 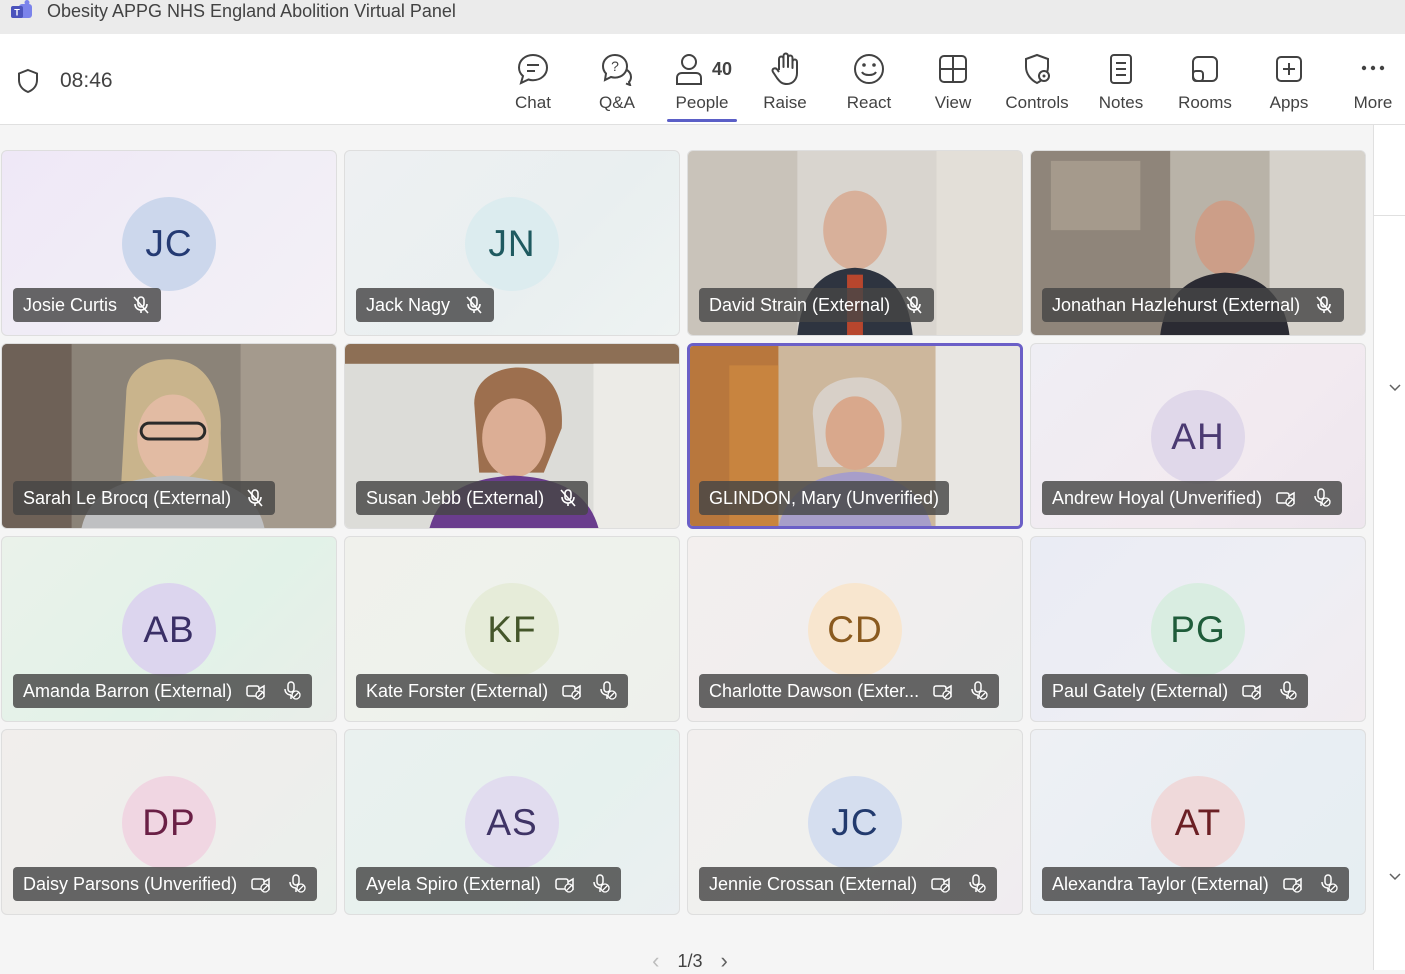 What do you see at coordinates (1373, 102) in the screenshot?
I see `more-label: More` at bounding box center [1373, 102].